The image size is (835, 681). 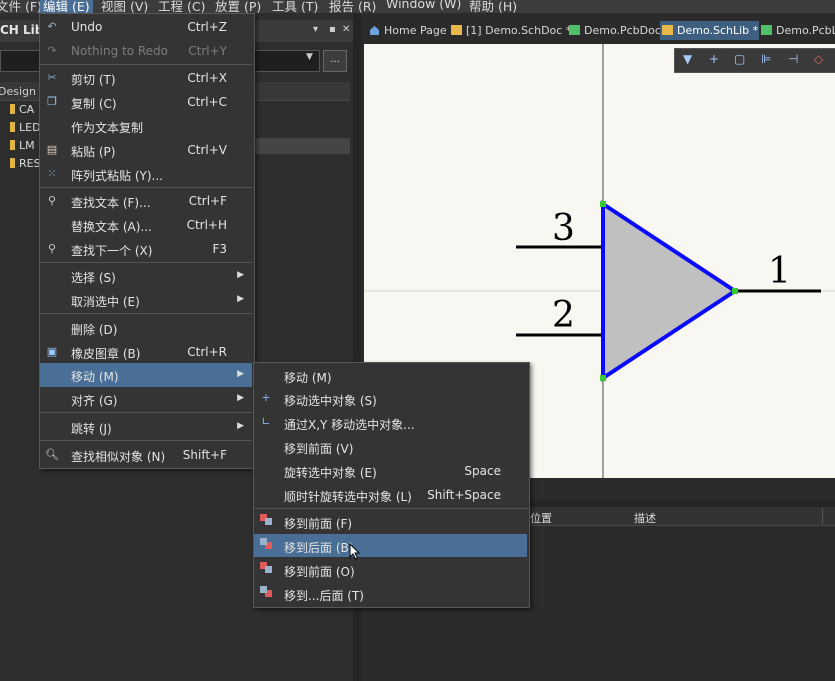 I want to click on submenu-item-rotate-clockwise: 顺时针旋转选中对象 (L) Shift+Space, so click(x=390, y=494).